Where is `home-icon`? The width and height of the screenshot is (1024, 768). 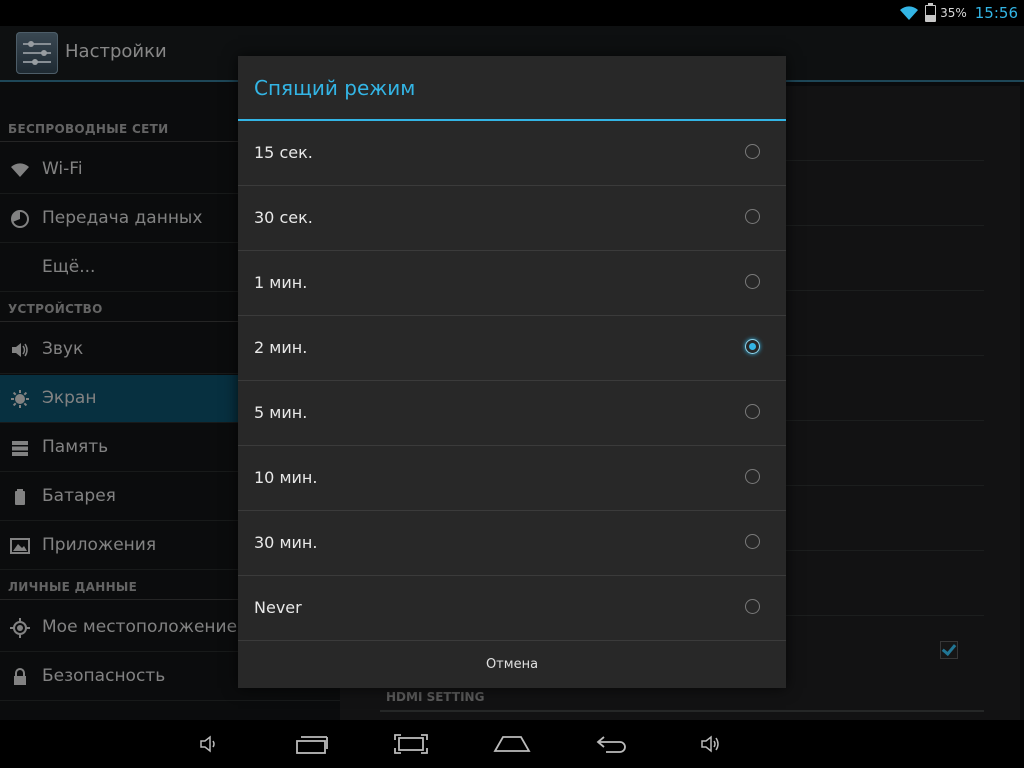 home-icon is located at coordinates (512, 744).